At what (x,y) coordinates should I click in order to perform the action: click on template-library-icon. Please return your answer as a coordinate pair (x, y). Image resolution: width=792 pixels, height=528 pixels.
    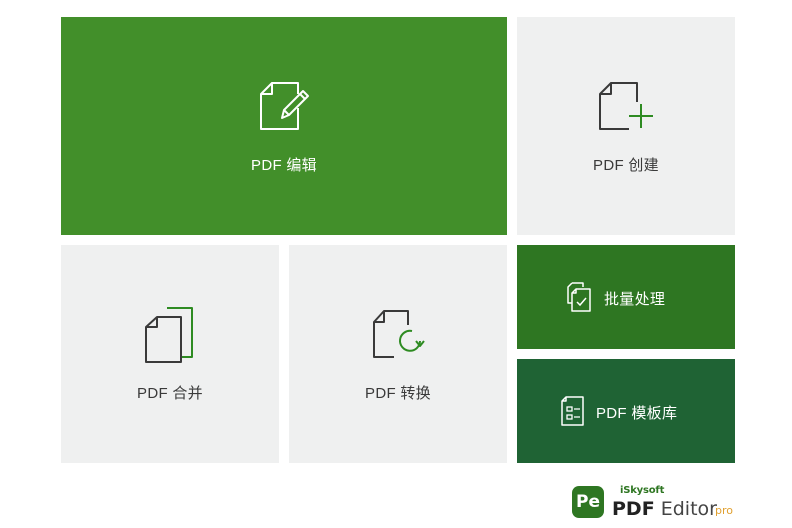
    Looking at the image, I should click on (572, 411).